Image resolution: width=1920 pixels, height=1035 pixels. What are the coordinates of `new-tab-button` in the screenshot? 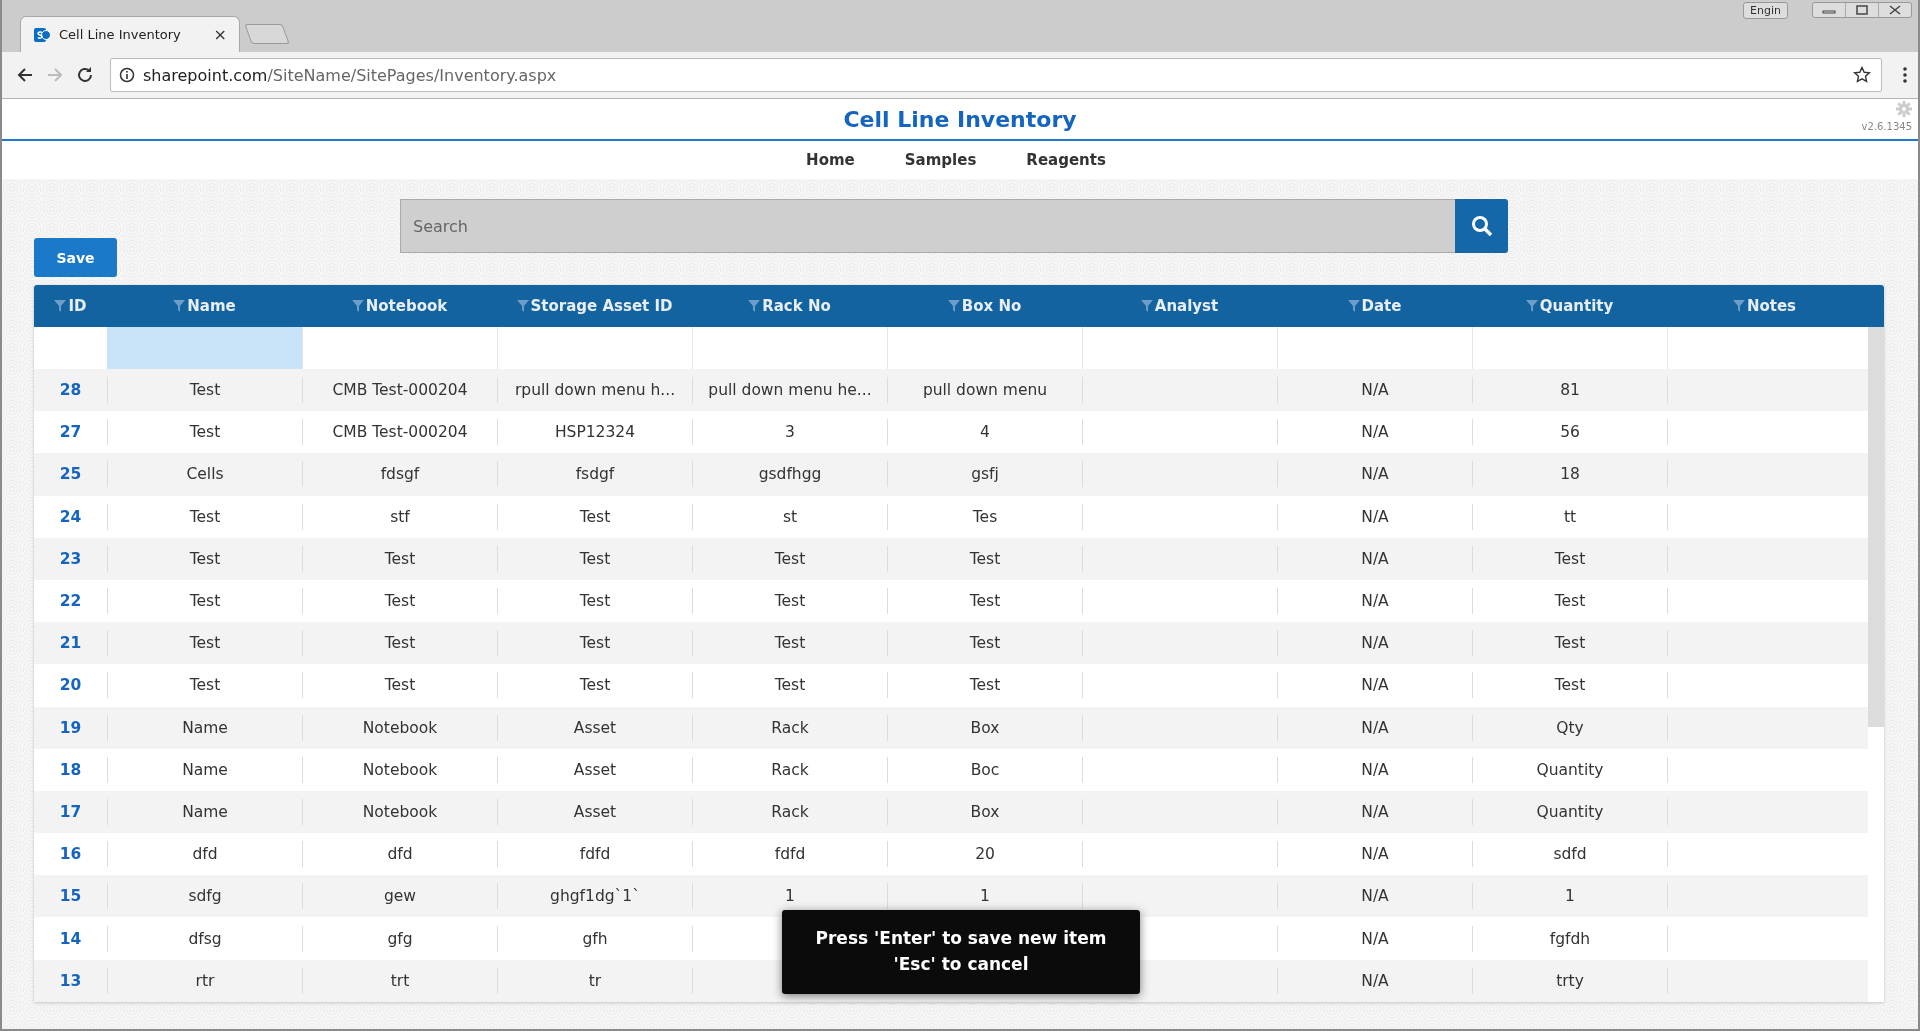 It's located at (267, 34).